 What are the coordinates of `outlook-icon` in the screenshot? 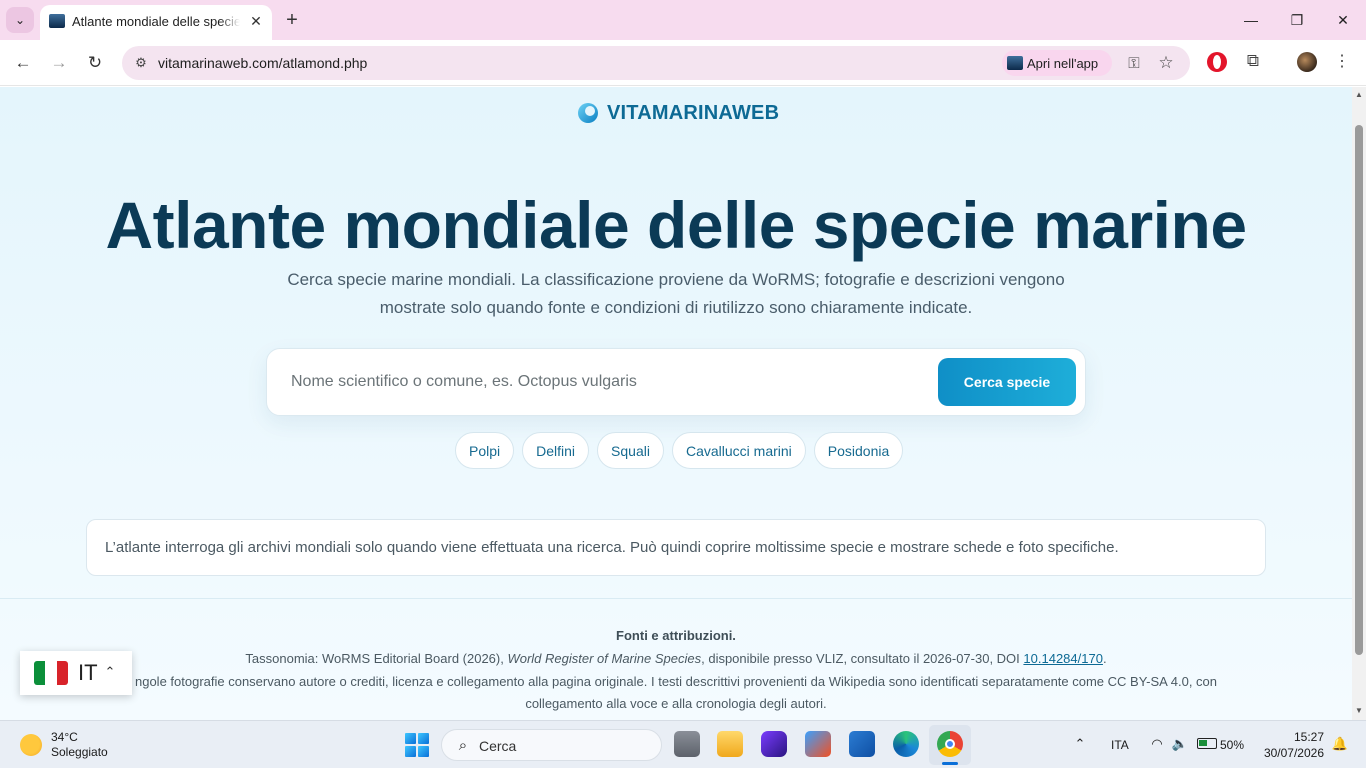 It's located at (862, 744).